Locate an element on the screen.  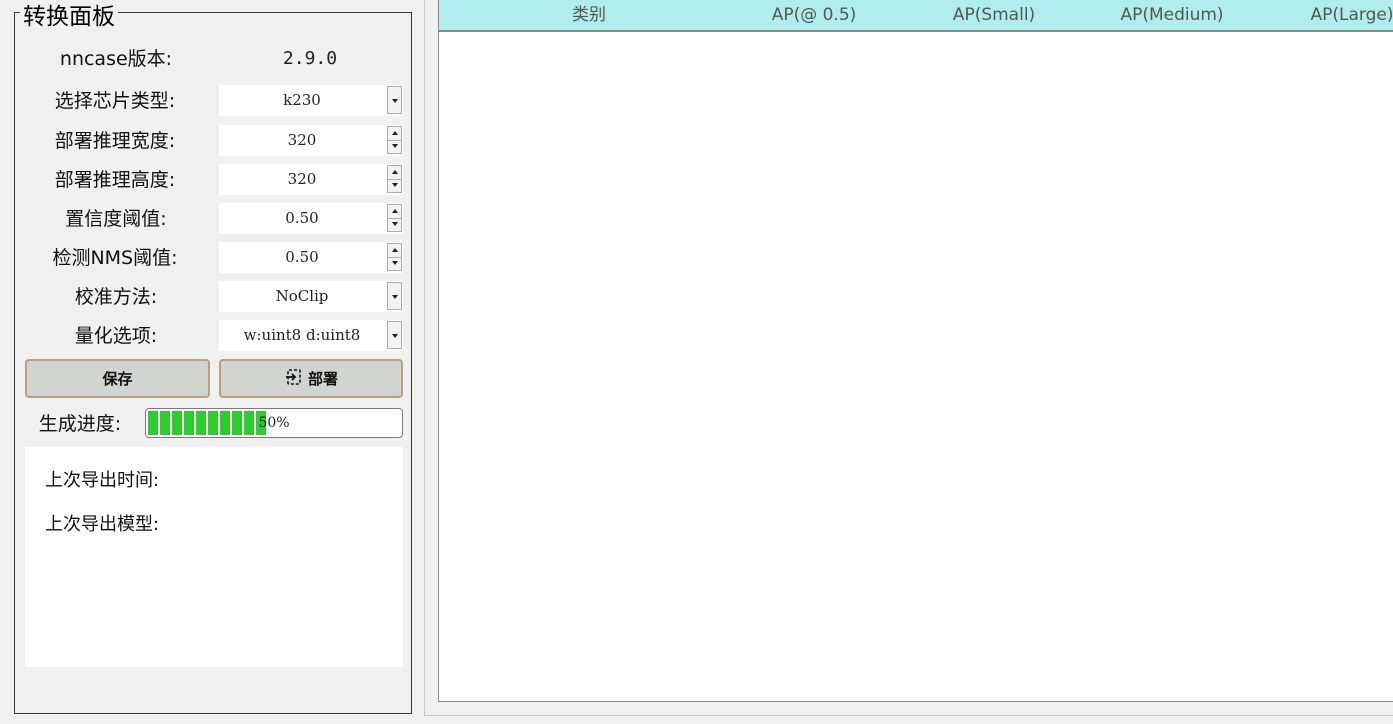
column-header-ap-medium: AP(Medium) is located at coordinates (1172, 15).